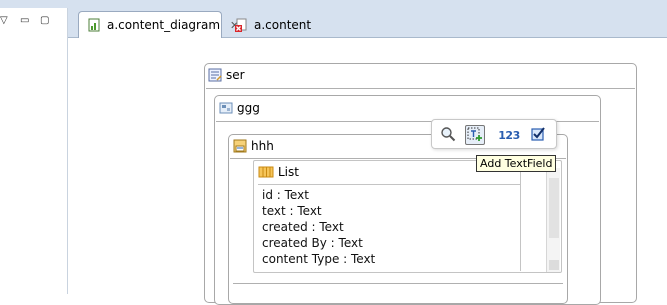  Describe the element at coordinates (44, 20) in the screenshot. I see `maximize-icon: ▢` at that location.